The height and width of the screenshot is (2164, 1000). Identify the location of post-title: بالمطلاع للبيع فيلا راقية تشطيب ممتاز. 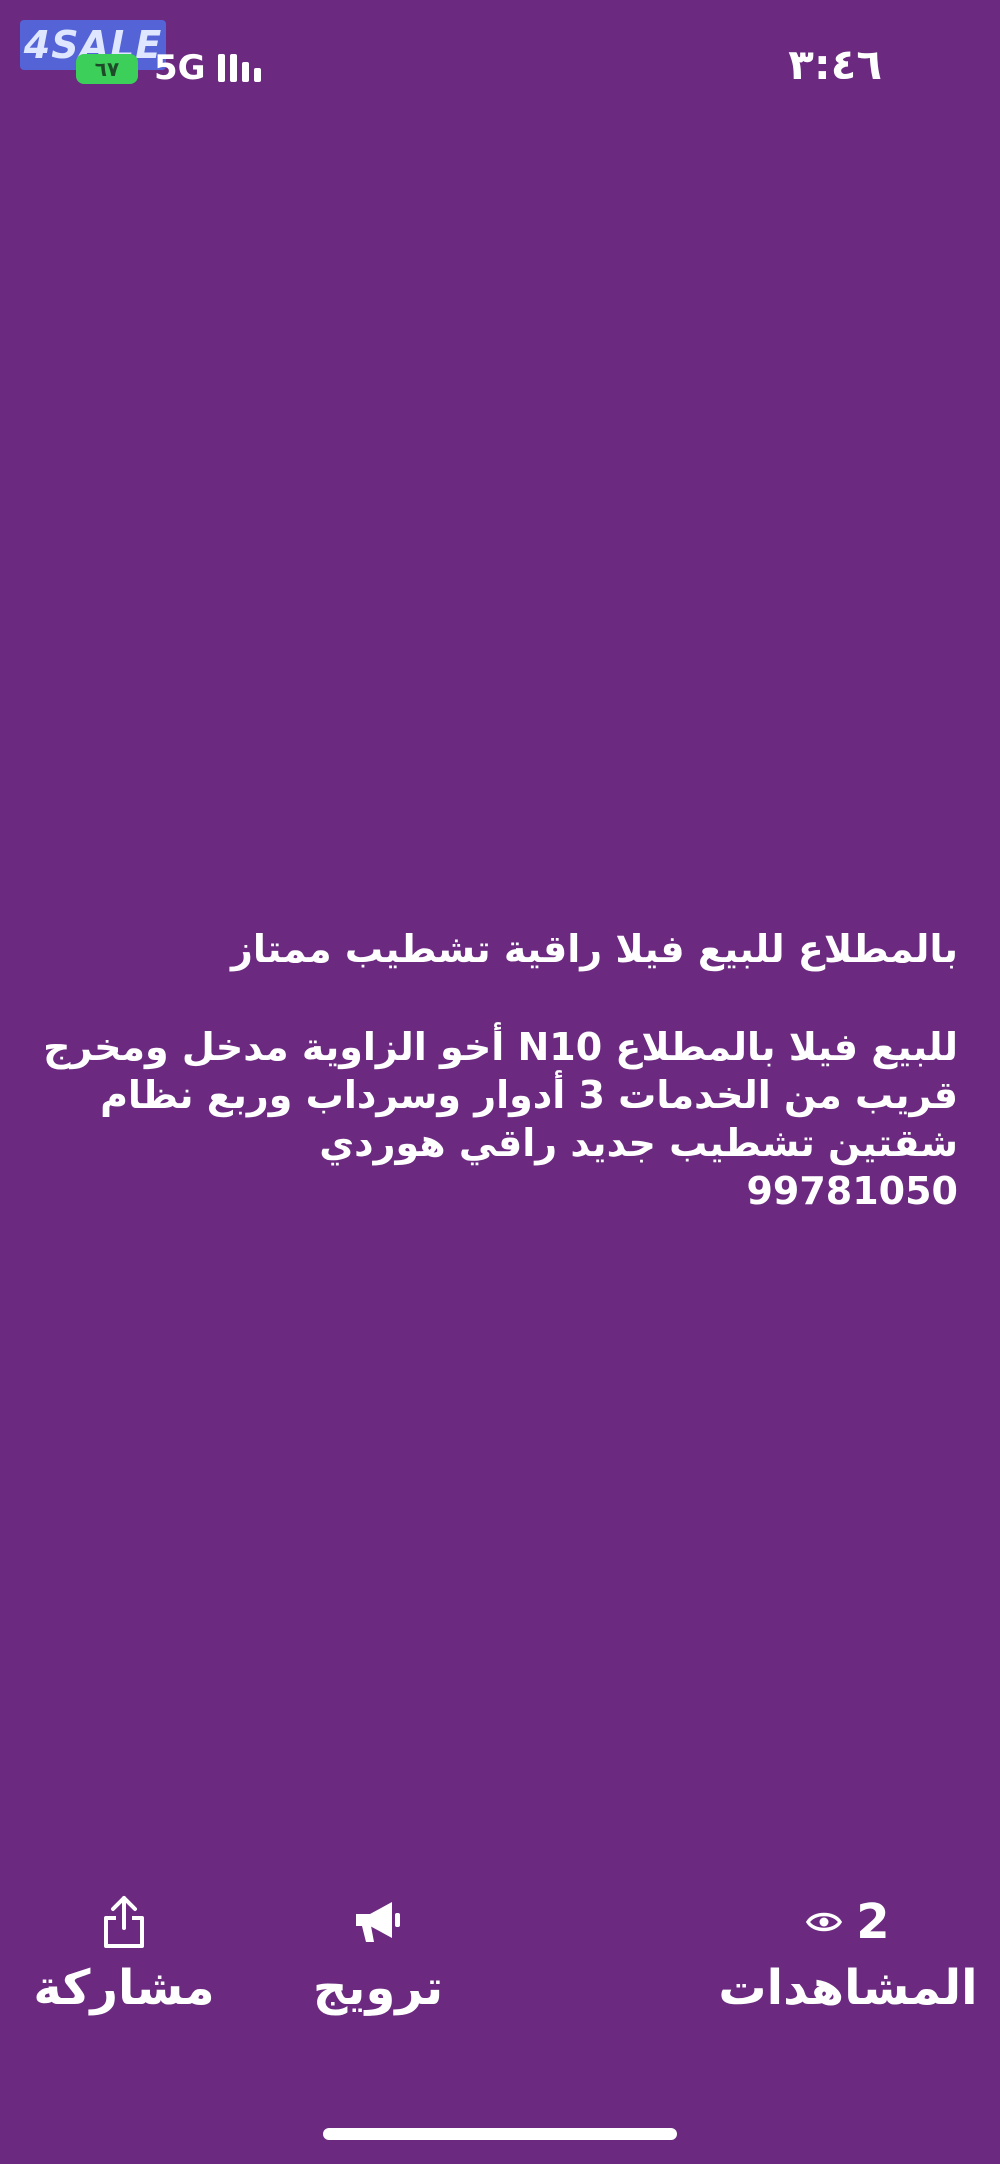
(594, 949).